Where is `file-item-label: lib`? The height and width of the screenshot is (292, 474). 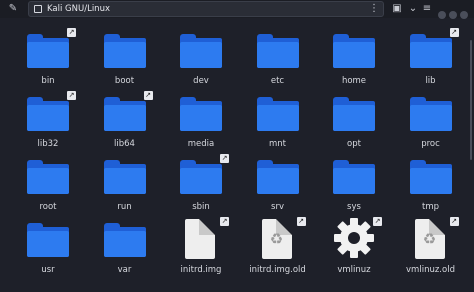
file-item-label: lib is located at coordinates (430, 81).